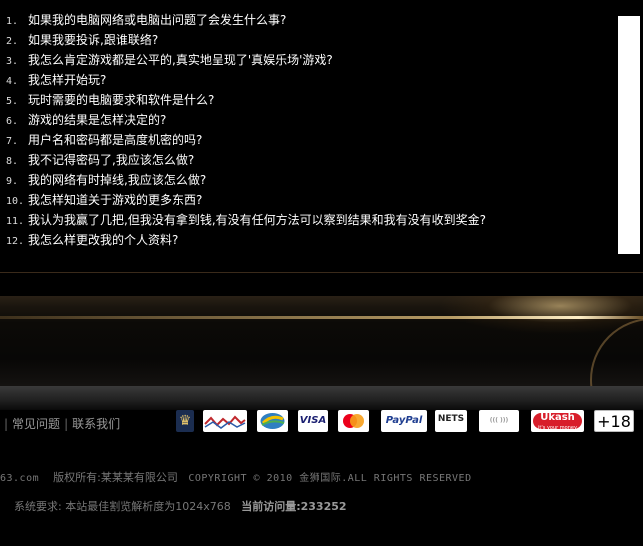 The image size is (643, 546). I want to click on light-streak, so click(321, 317).